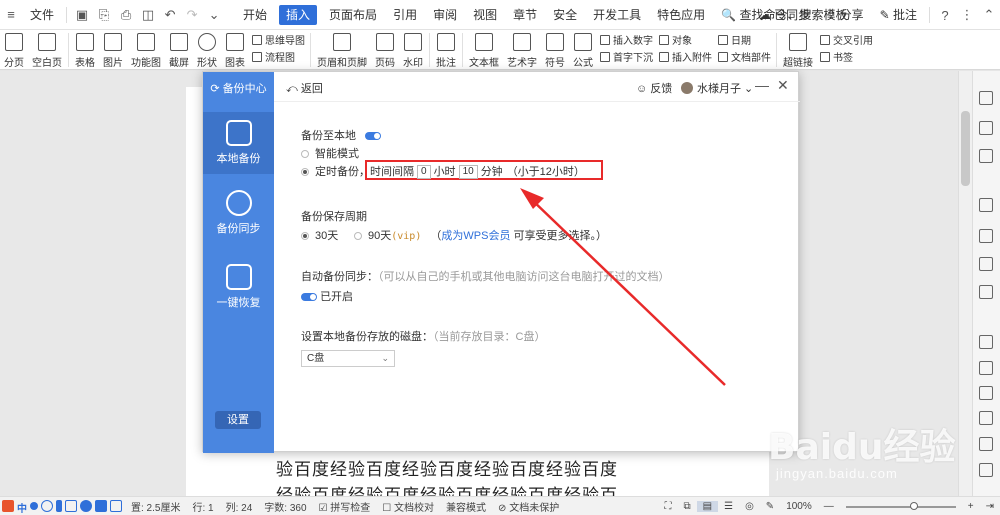  I want to click on shirt-icon, so click(101, 506).